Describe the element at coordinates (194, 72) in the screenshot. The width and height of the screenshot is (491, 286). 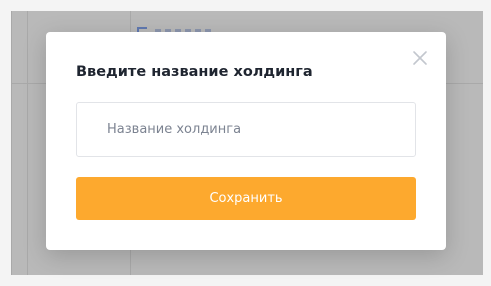
I see `dialog-title: Введите название холдинга` at that location.